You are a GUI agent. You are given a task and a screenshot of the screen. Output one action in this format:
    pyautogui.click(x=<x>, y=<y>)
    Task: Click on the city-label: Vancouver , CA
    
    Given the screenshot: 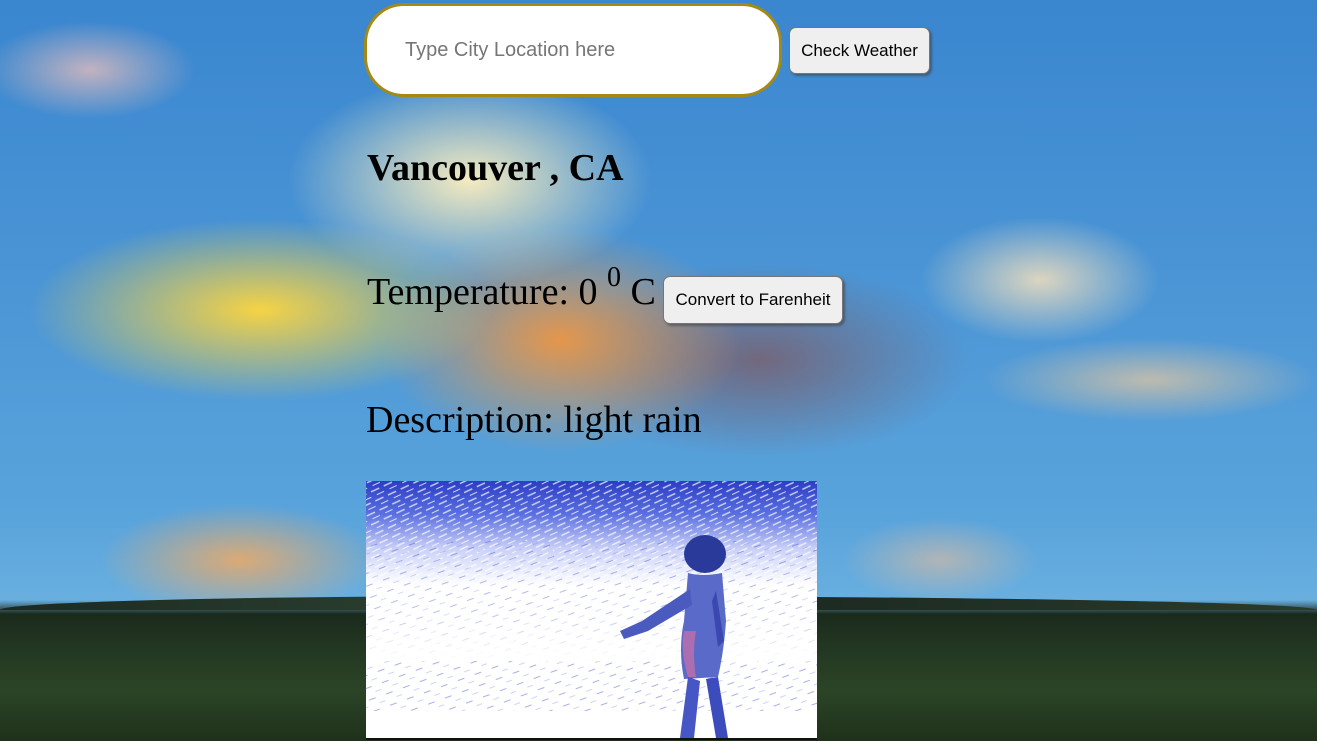 What is the action you would take?
    pyautogui.click(x=495, y=168)
    